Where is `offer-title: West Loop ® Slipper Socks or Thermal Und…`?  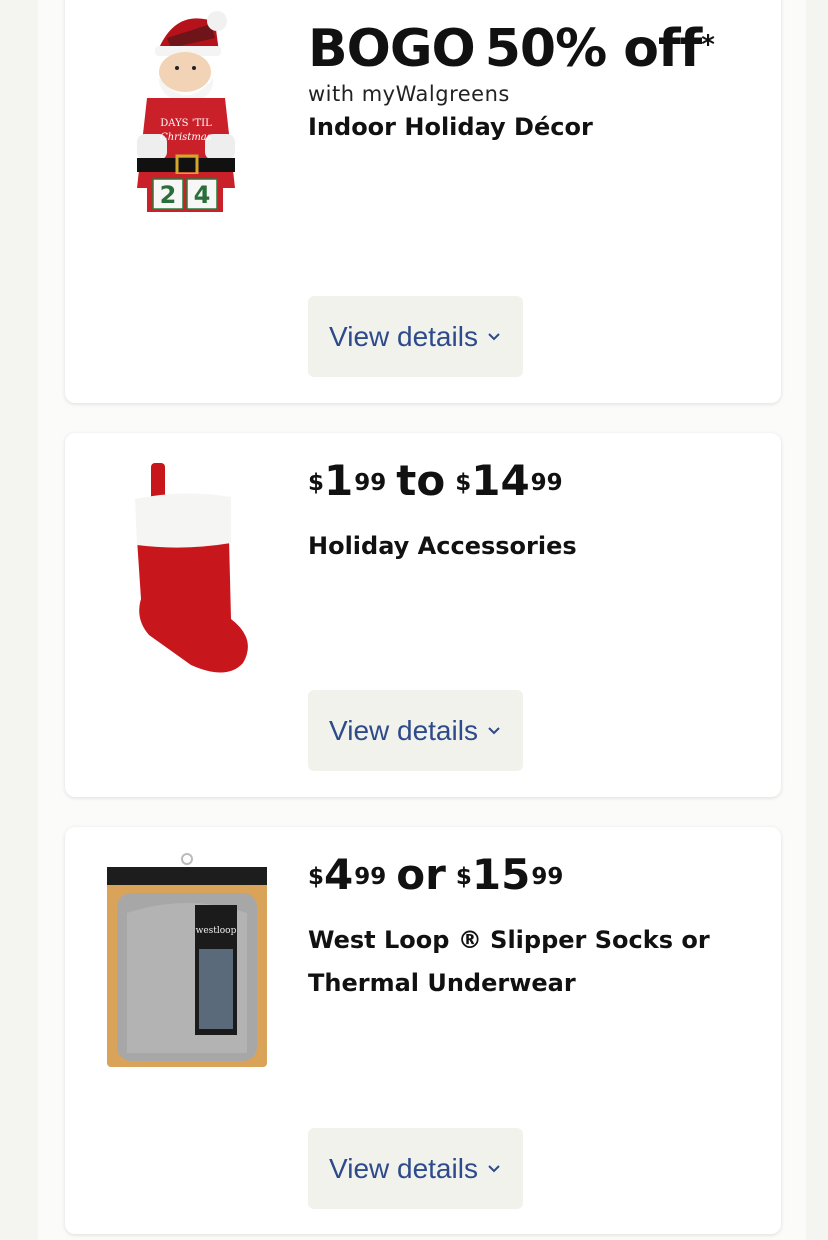 offer-title: West Loop ® Slipper Socks or Thermal Und… is located at coordinates (529, 962).